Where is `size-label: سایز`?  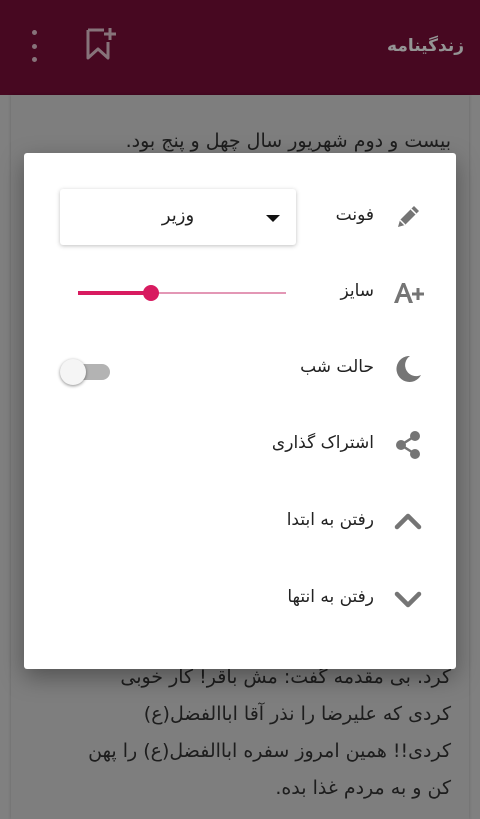 size-label: سایز is located at coordinates (357, 291).